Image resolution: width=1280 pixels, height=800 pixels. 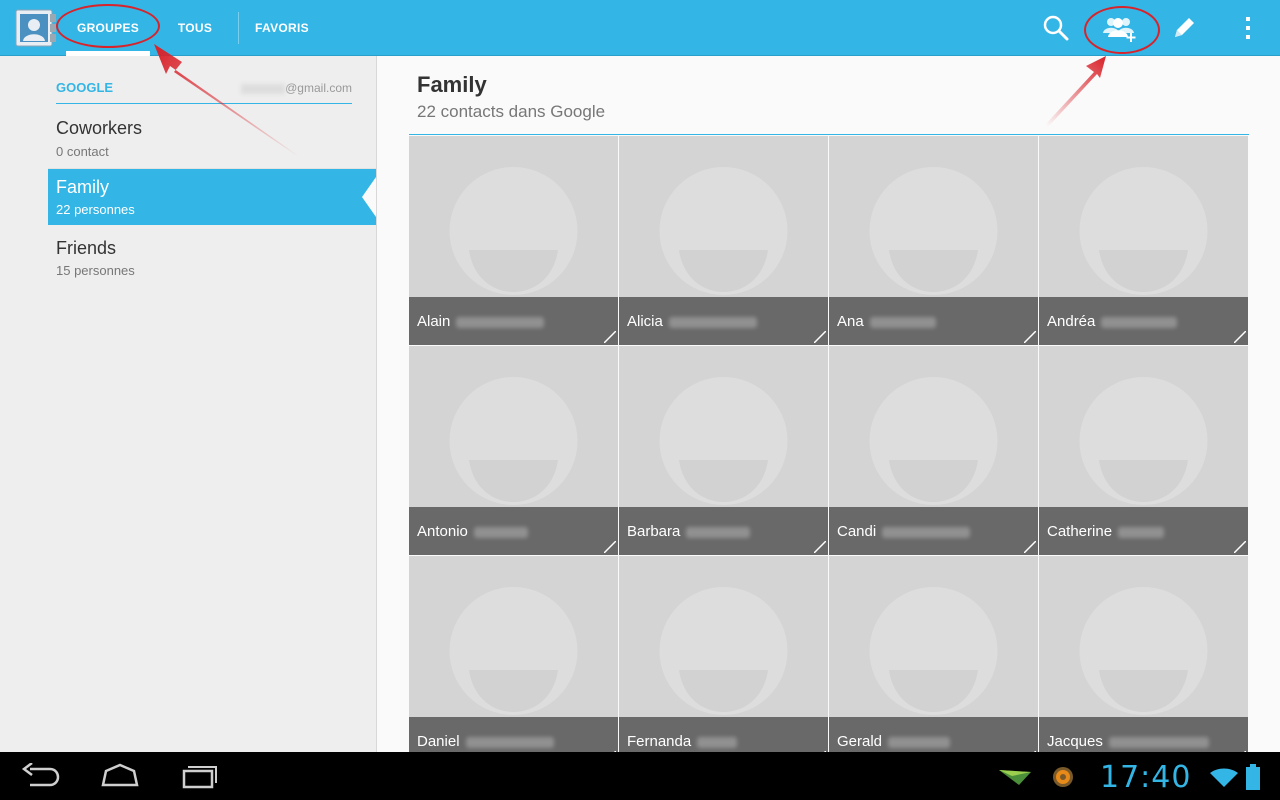 What do you see at coordinates (645, 321) in the screenshot?
I see `contact-first-name: Alicia` at bounding box center [645, 321].